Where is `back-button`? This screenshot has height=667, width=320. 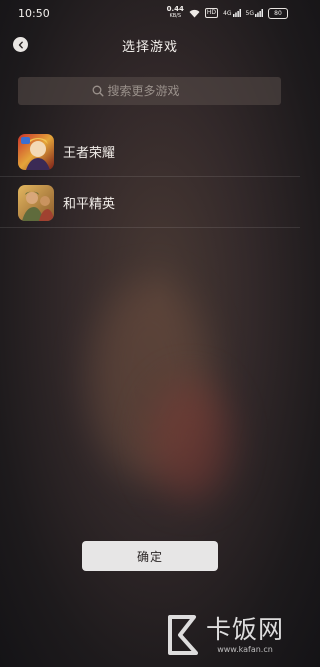
back-button is located at coordinates (20, 44).